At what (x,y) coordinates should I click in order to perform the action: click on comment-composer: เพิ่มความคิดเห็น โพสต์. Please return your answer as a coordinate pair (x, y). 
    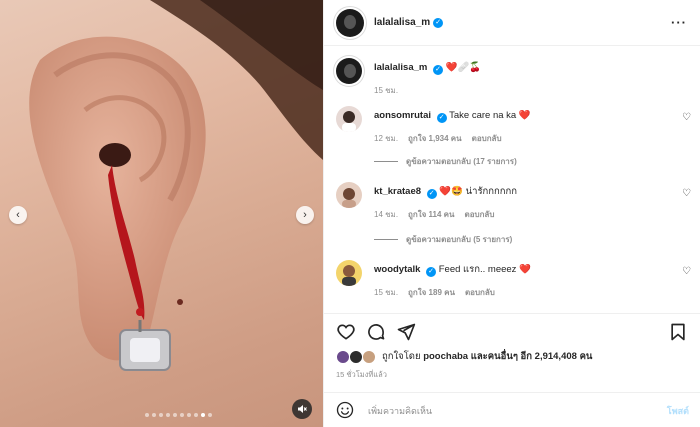
    Looking at the image, I should click on (512, 409).